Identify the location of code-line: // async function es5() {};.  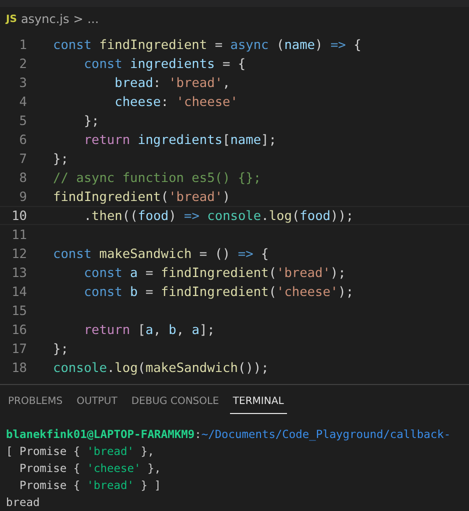
(157, 178).